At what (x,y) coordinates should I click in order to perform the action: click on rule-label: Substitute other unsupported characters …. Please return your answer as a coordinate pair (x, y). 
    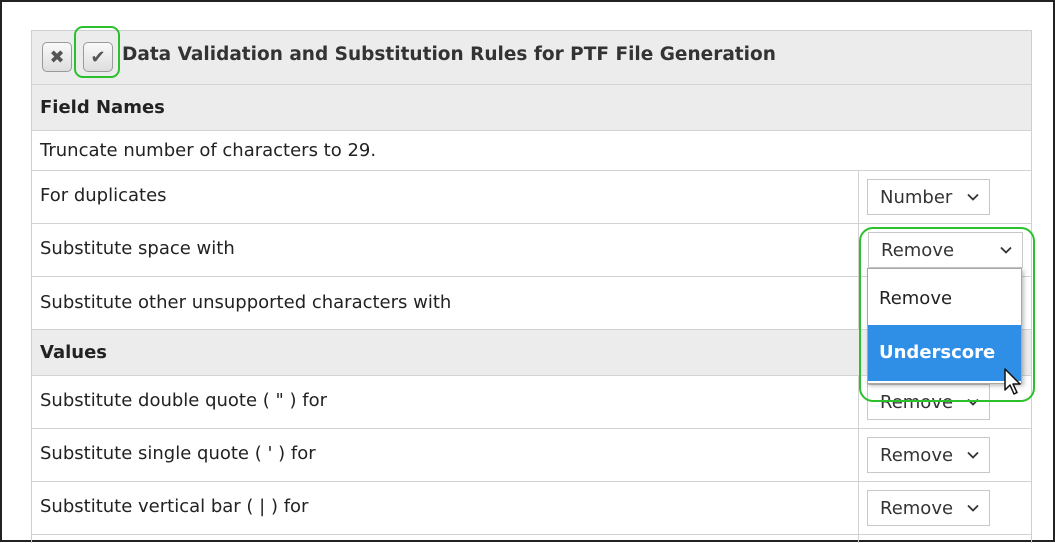
    Looking at the image, I should click on (246, 302).